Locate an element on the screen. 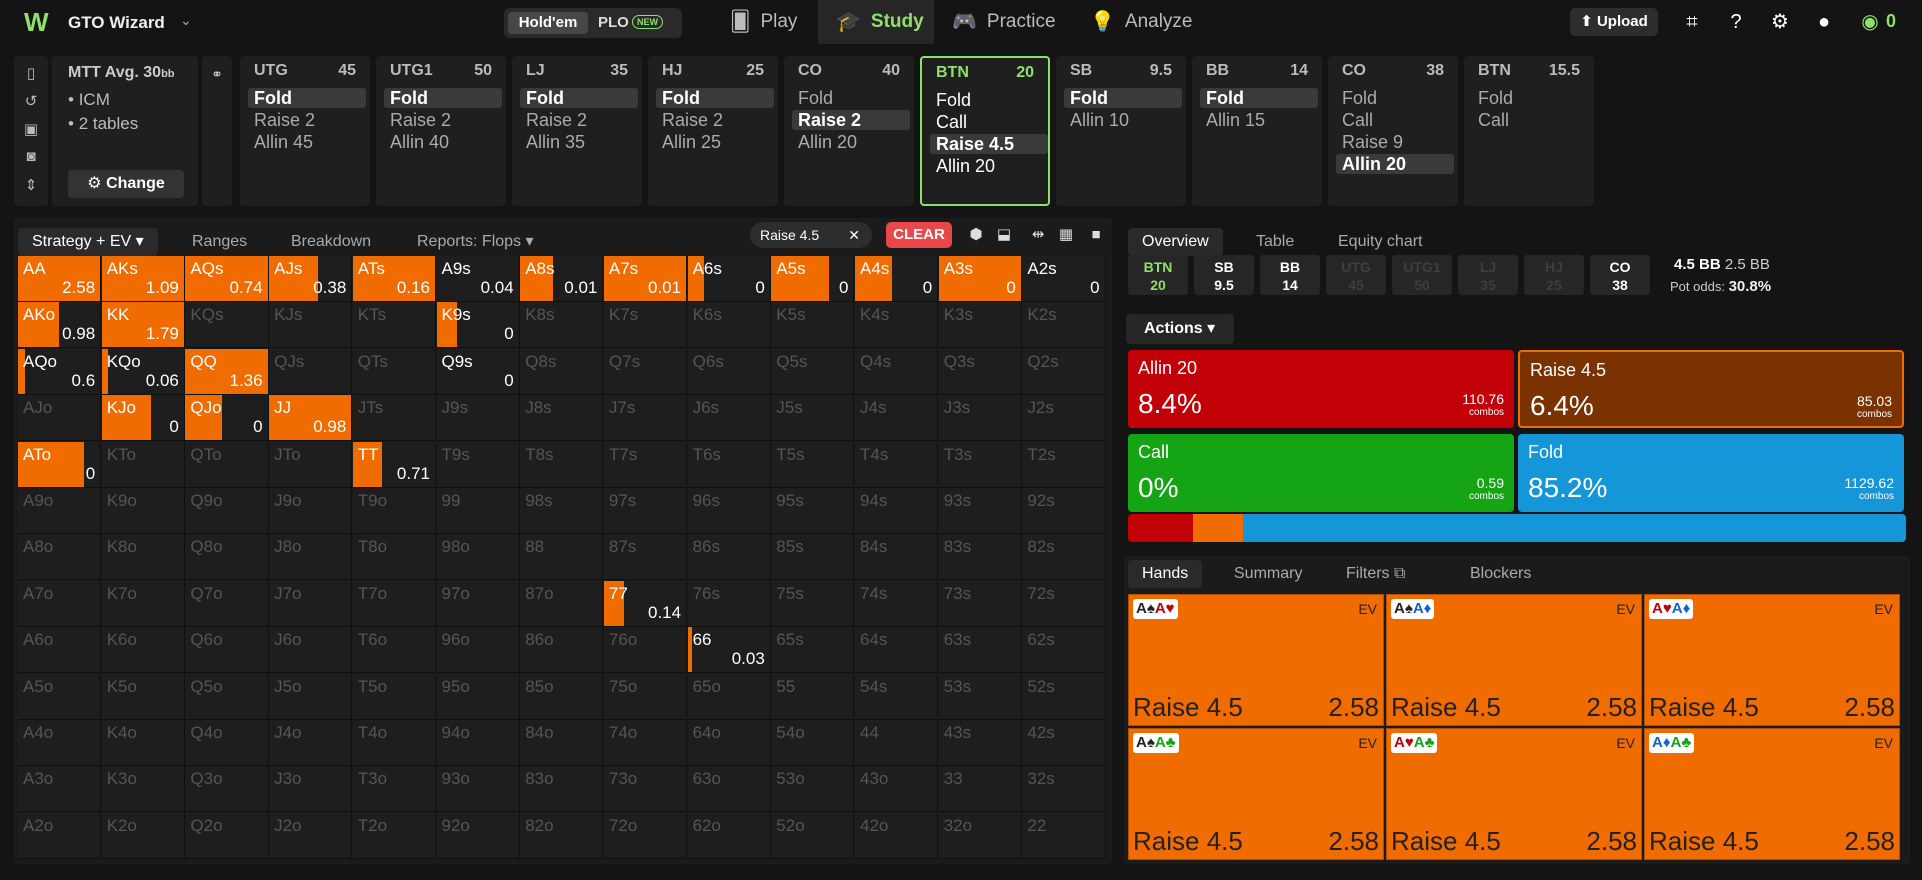 The height and width of the screenshot is (880, 1922). hand-cell: 53o is located at coordinates (813, 789).